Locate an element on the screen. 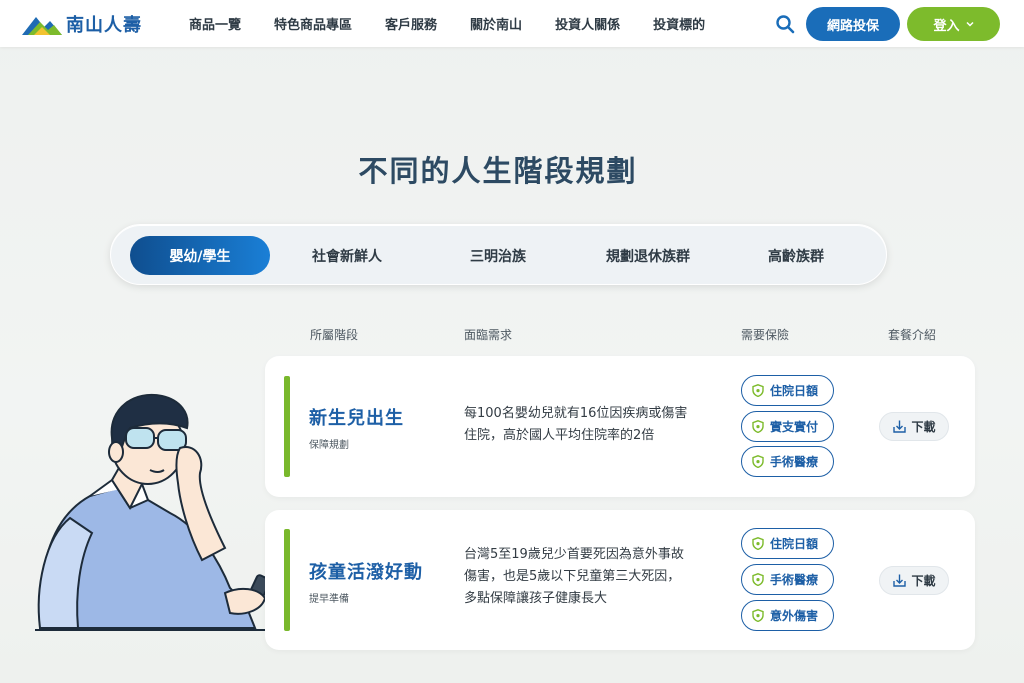 The height and width of the screenshot is (683, 1024). brand-logo: 南山人壽 is located at coordinates (82, 24).